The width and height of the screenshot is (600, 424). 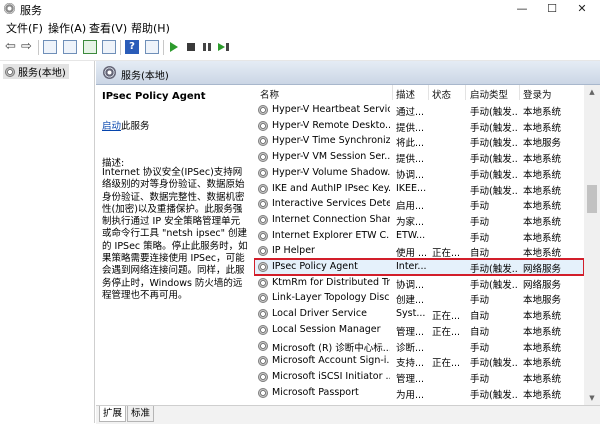 I want to click on show-hide-action-pane-icon, so click(x=152, y=47).